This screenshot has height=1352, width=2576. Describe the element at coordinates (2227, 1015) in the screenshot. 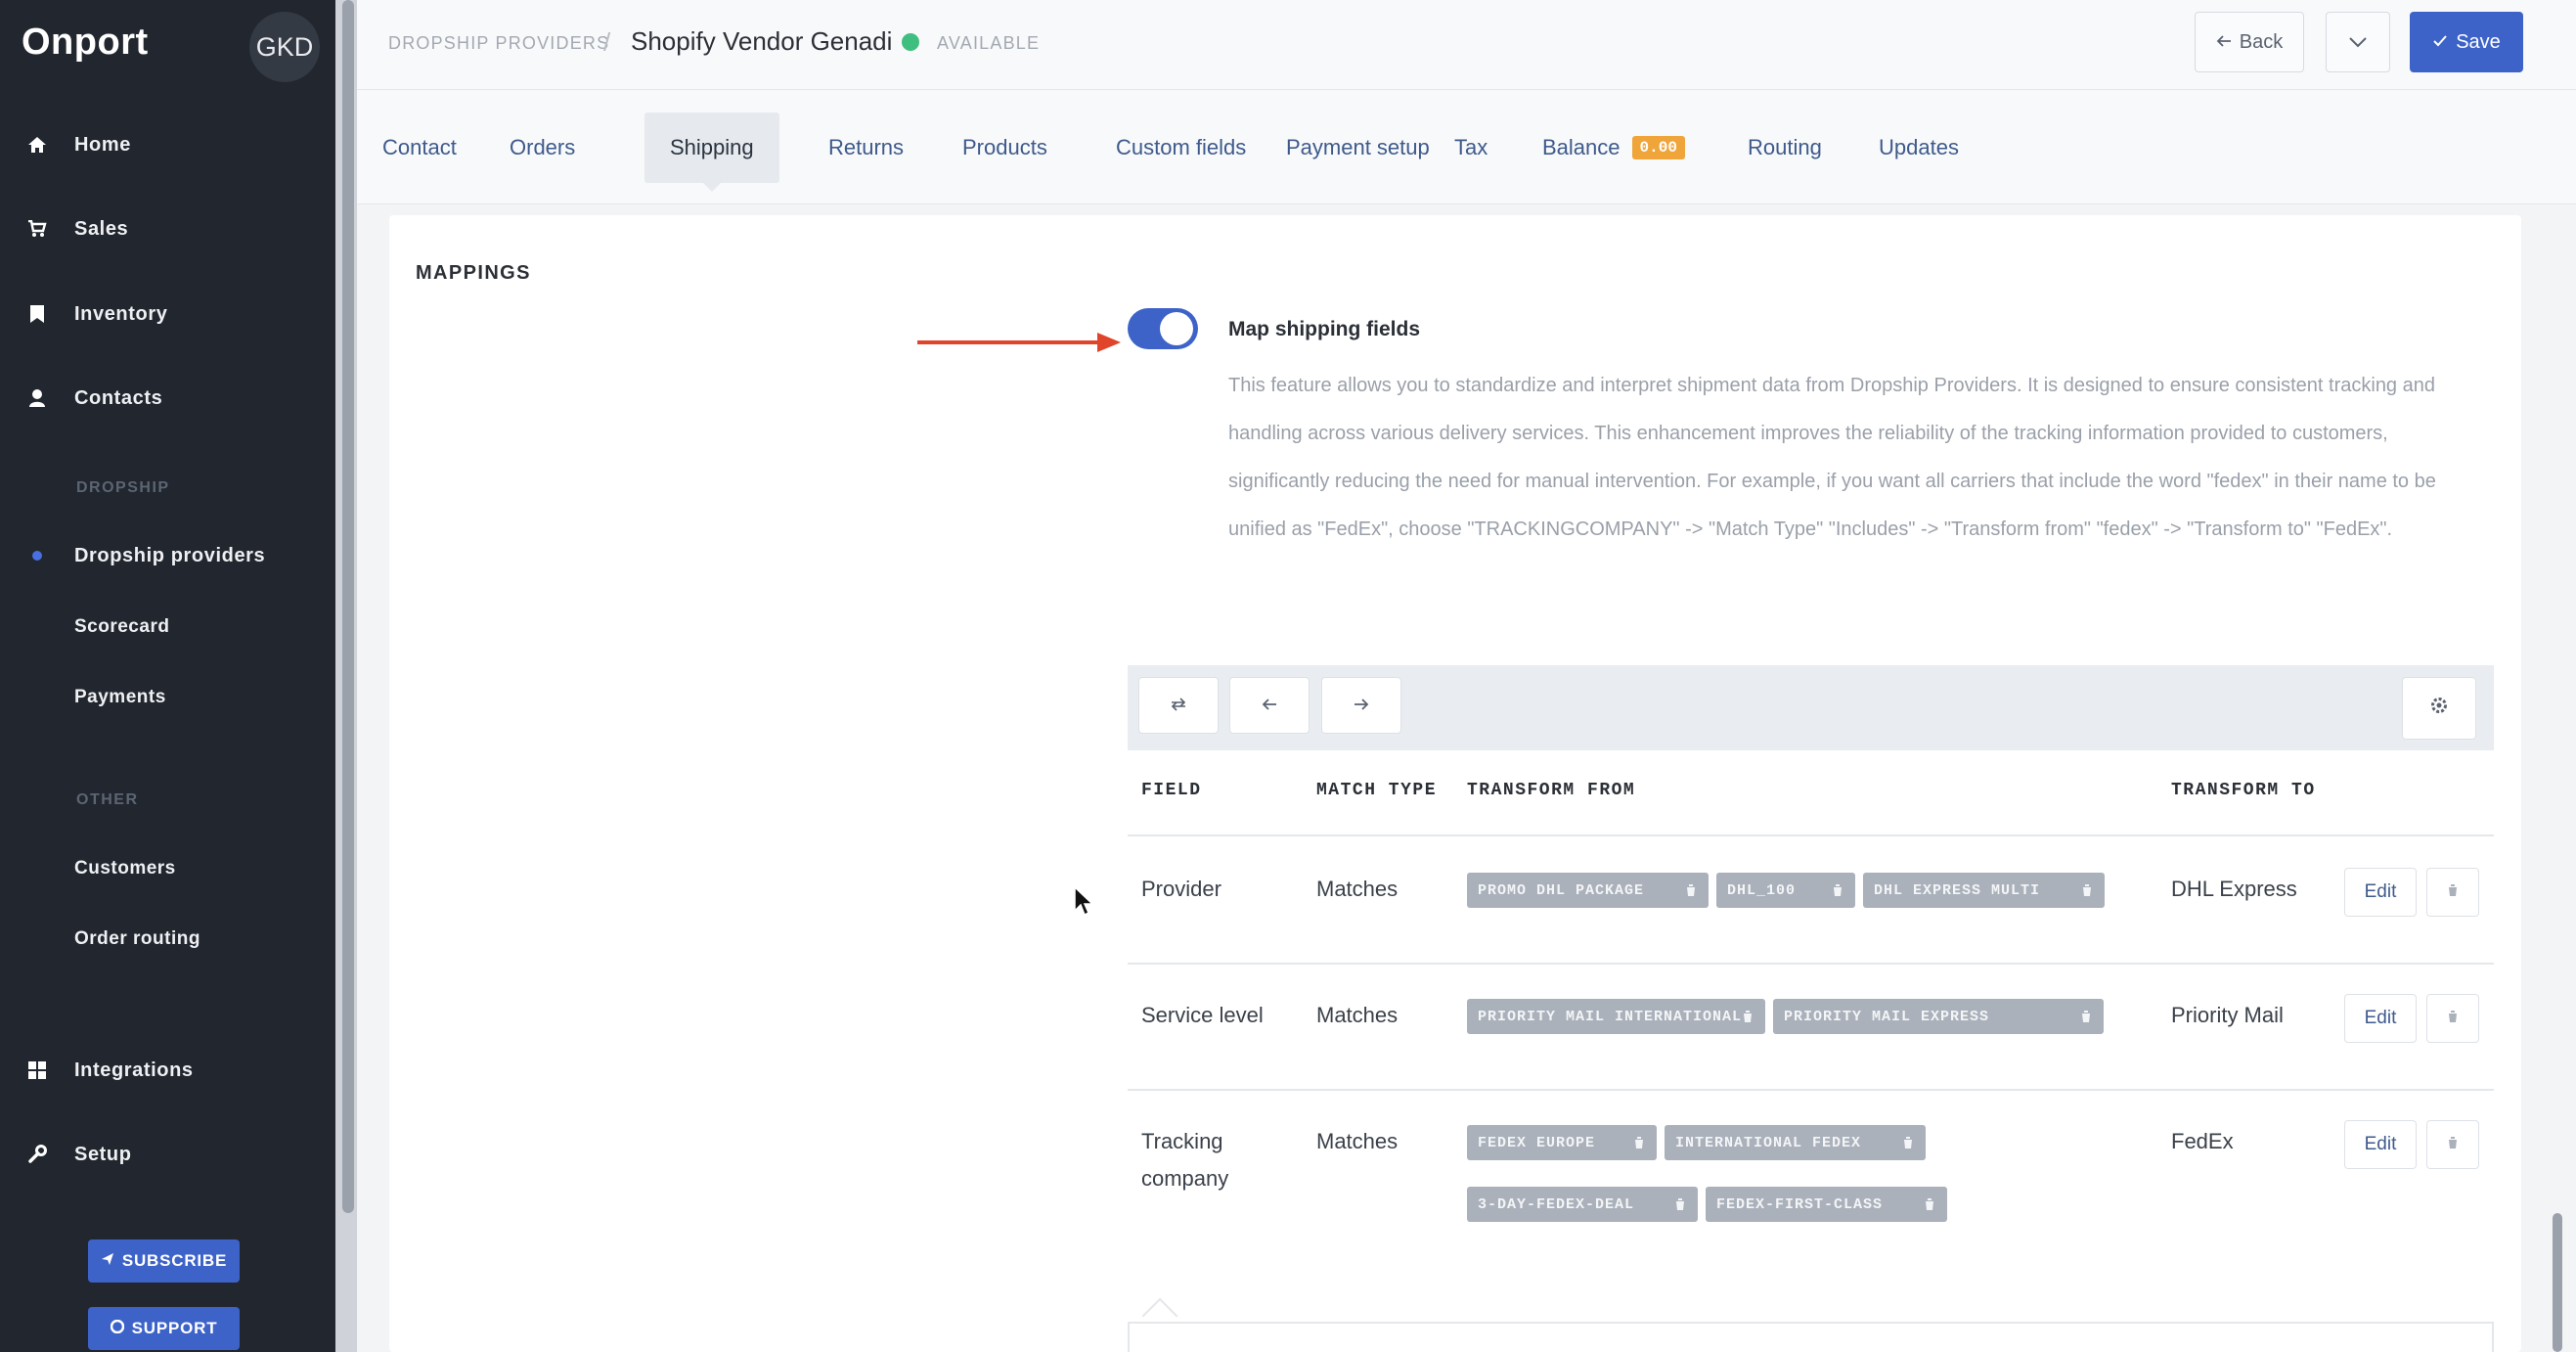

I see `cell-transform-to: Priority Mail` at that location.